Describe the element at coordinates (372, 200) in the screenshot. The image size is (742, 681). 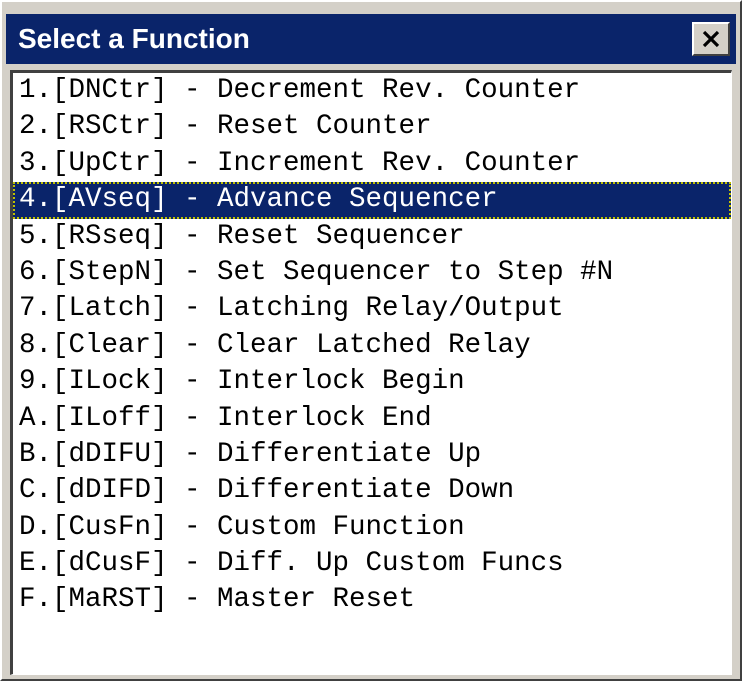
I see `list-item-avseq-selected: 4.[AVseq] - Advance Sequencer` at that location.